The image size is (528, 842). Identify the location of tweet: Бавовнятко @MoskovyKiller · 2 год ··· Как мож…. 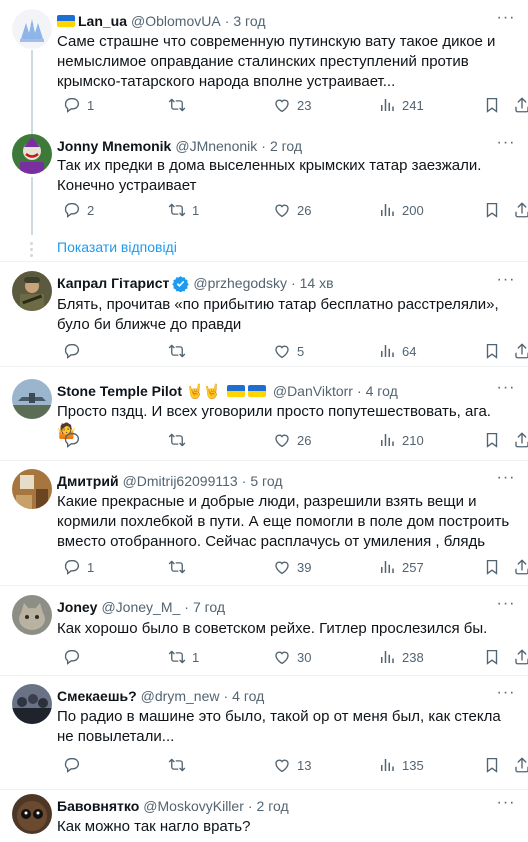
(264, 816).